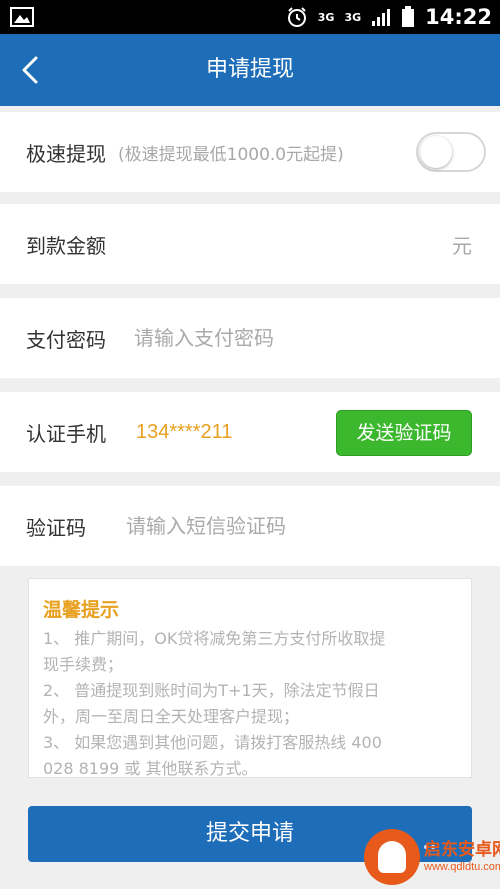 Image resolution: width=500 pixels, height=889 pixels. What do you see at coordinates (214, 638) in the screenshot?
I see `tips-line: 1、 推广期间，OK贷将减免第三方支付所收取提` at bounding box center [214, 638].